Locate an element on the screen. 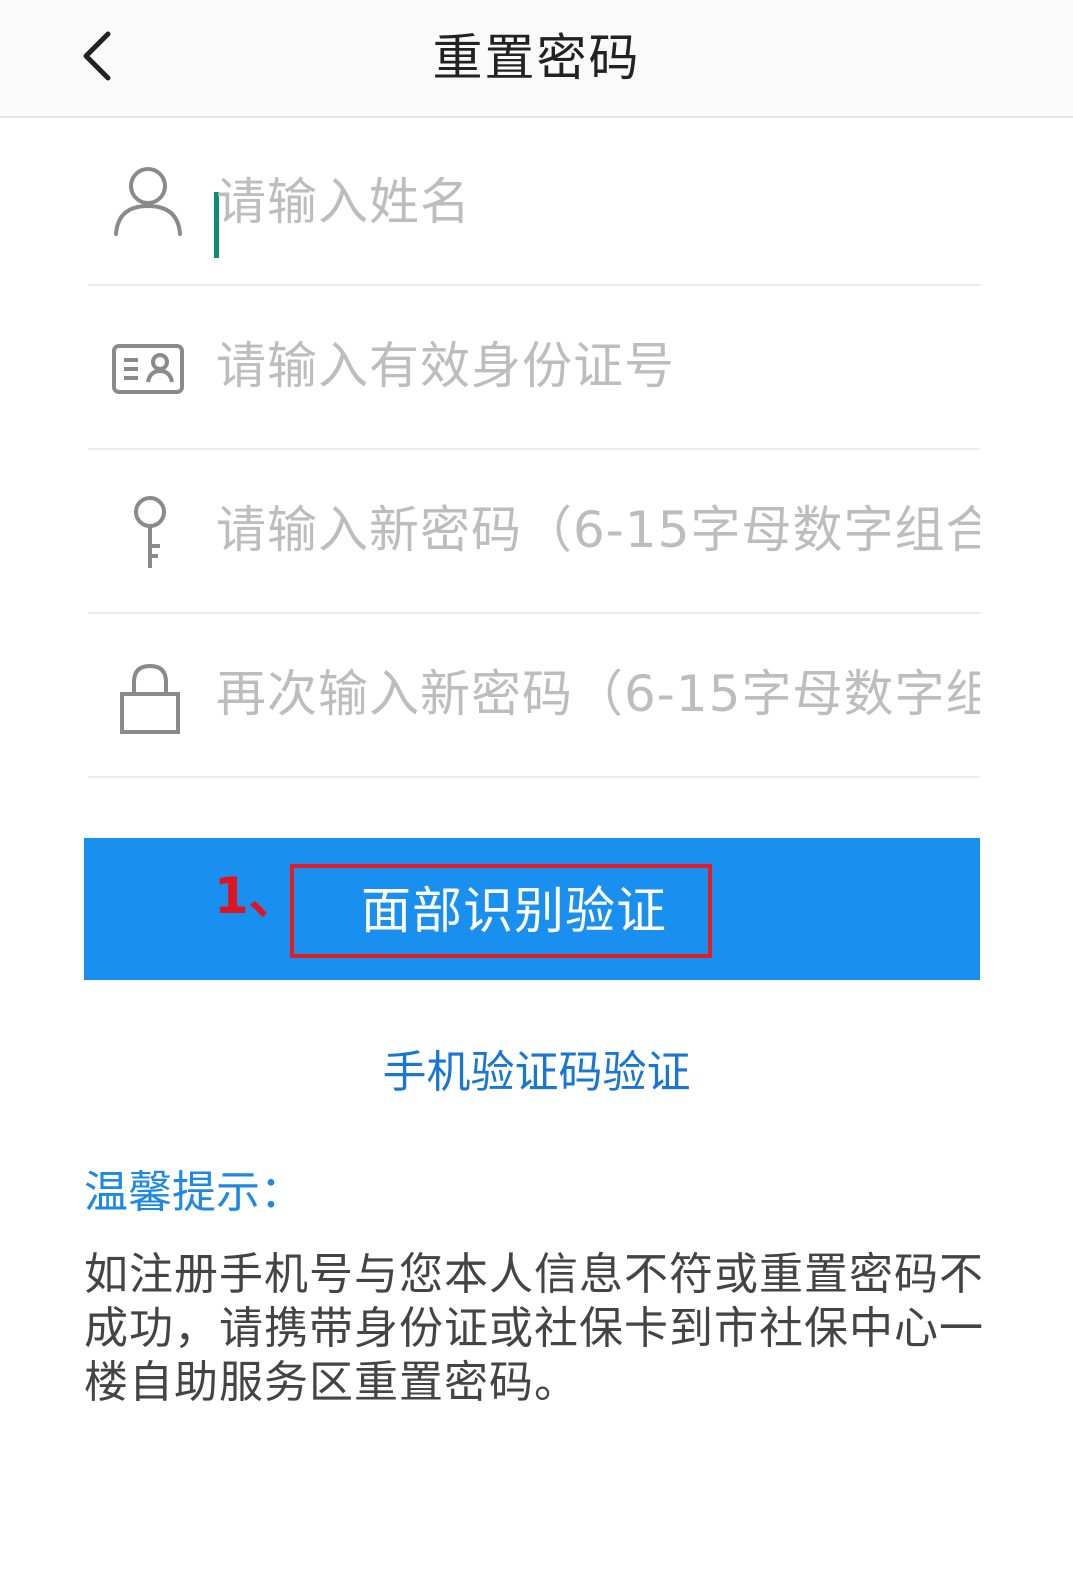 The image size is (1073, 1577). sms-verification-link: 手机验证码验证 is located at coordinates (536, 1073).